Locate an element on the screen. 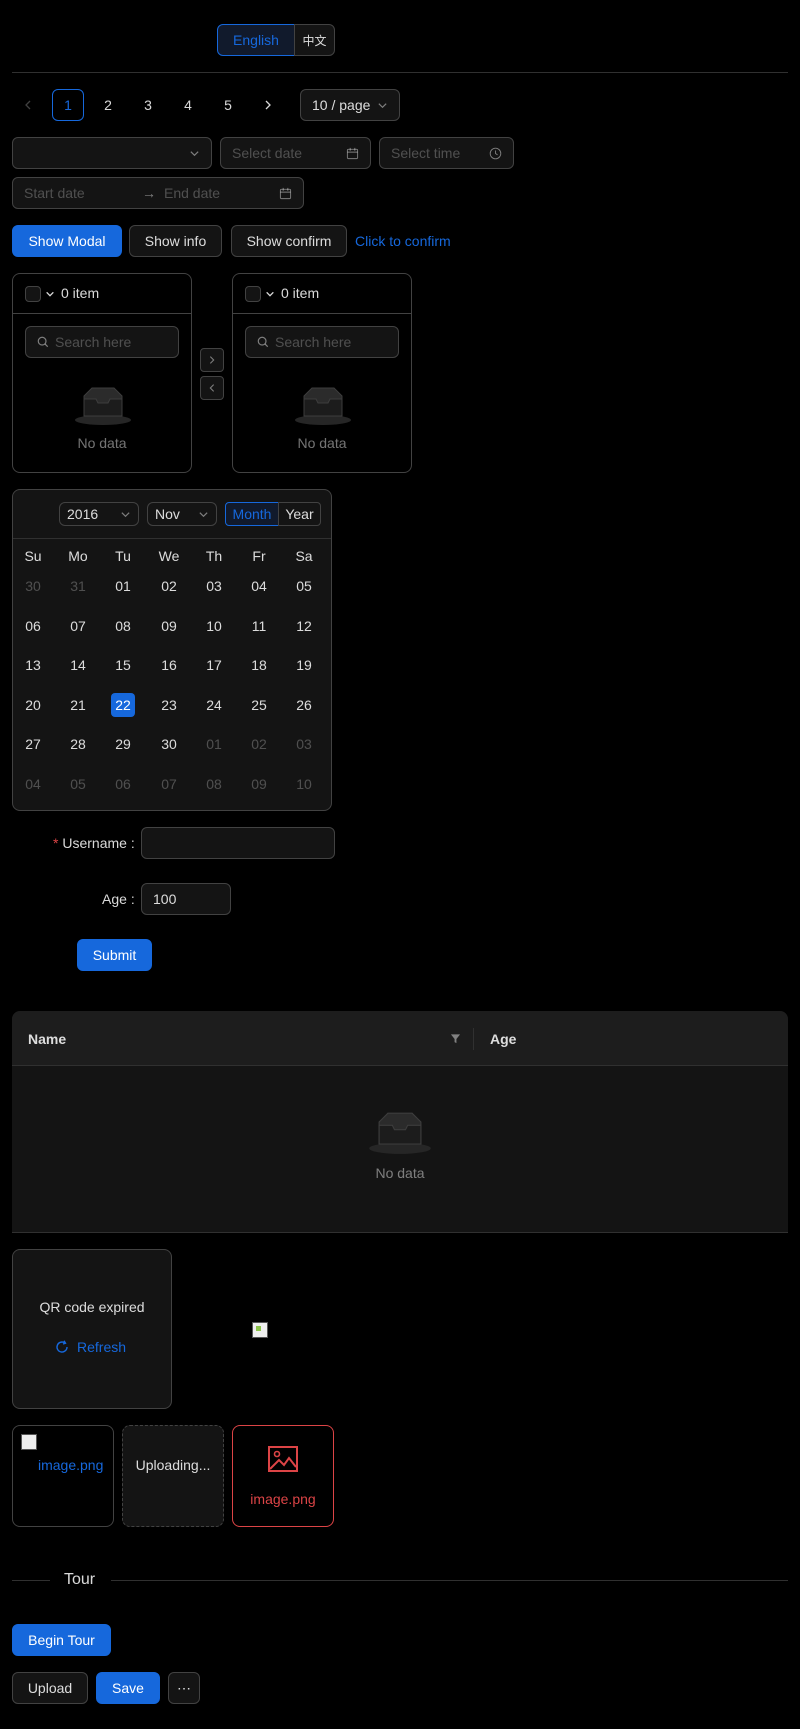 This screenshot has width=800, height=1729. pagination-next-button is located at coordinates (268, 105).